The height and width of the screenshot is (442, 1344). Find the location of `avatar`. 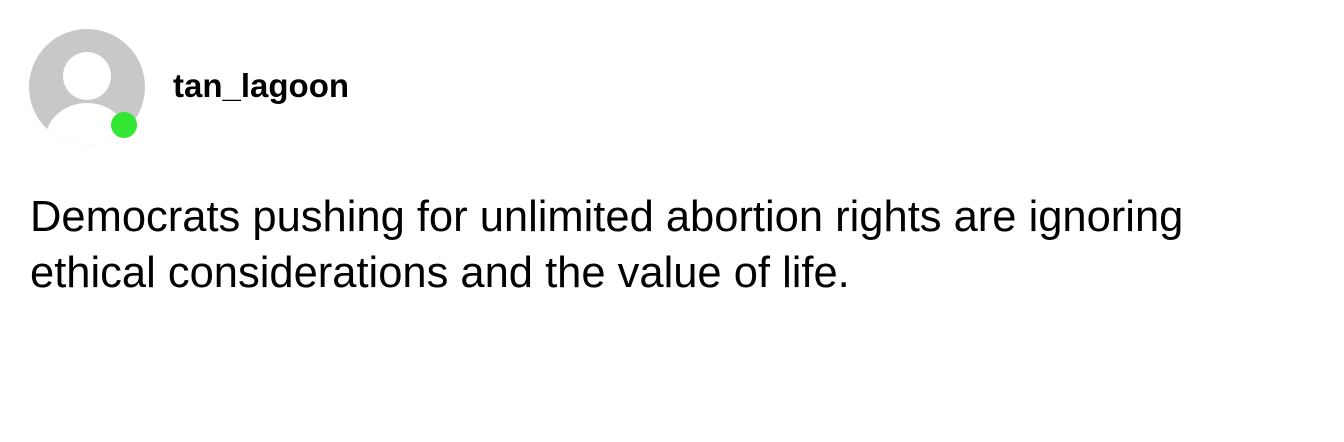

avatar is located at coordinates (87, 87).